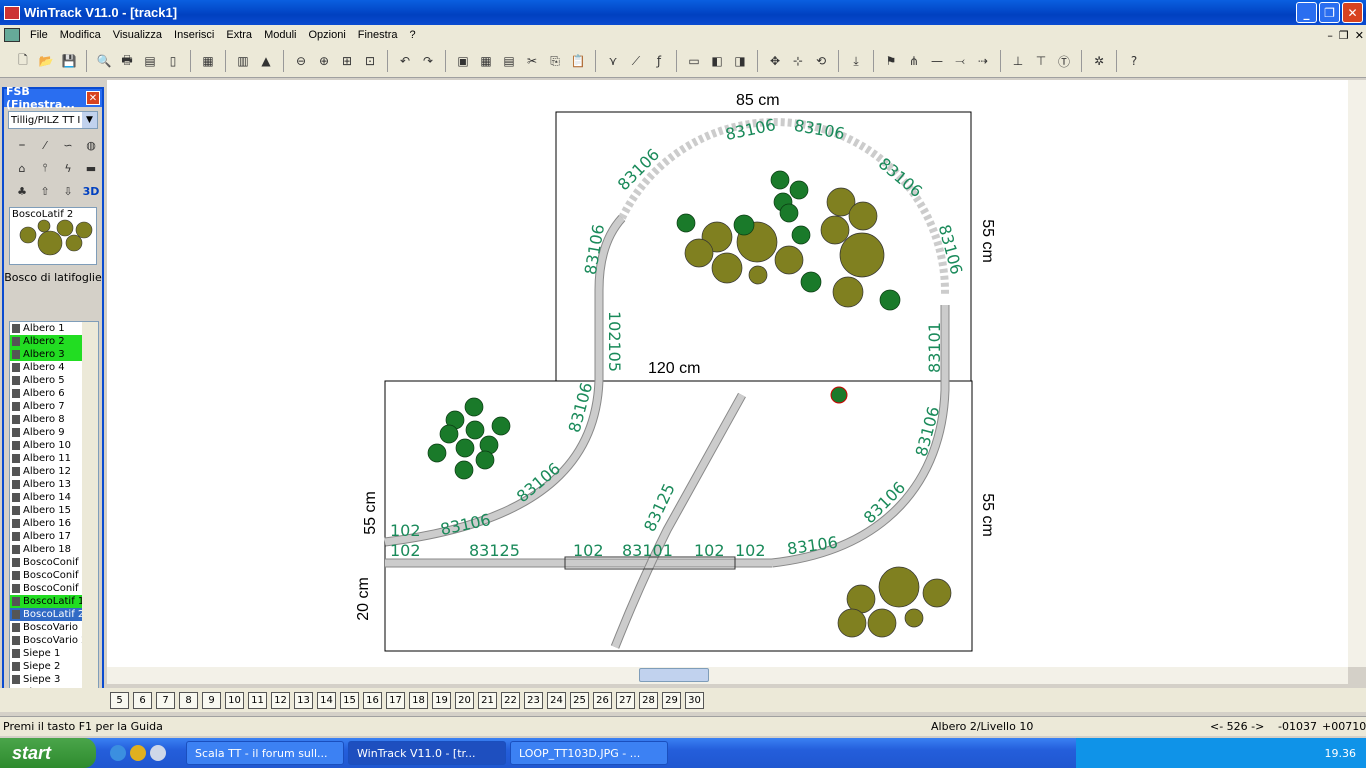 This screenshot has width=1366, height=768. I want to click on print-preview-icon: 🔍, so click(104, 61).